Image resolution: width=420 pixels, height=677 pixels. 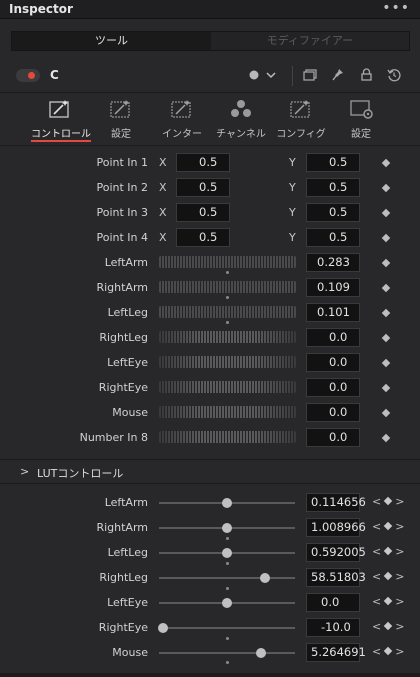 What do you see at coordinates (111, 41) in the screenshot?
I see `tab-tools: ツール` at bounding box center [111, 41].